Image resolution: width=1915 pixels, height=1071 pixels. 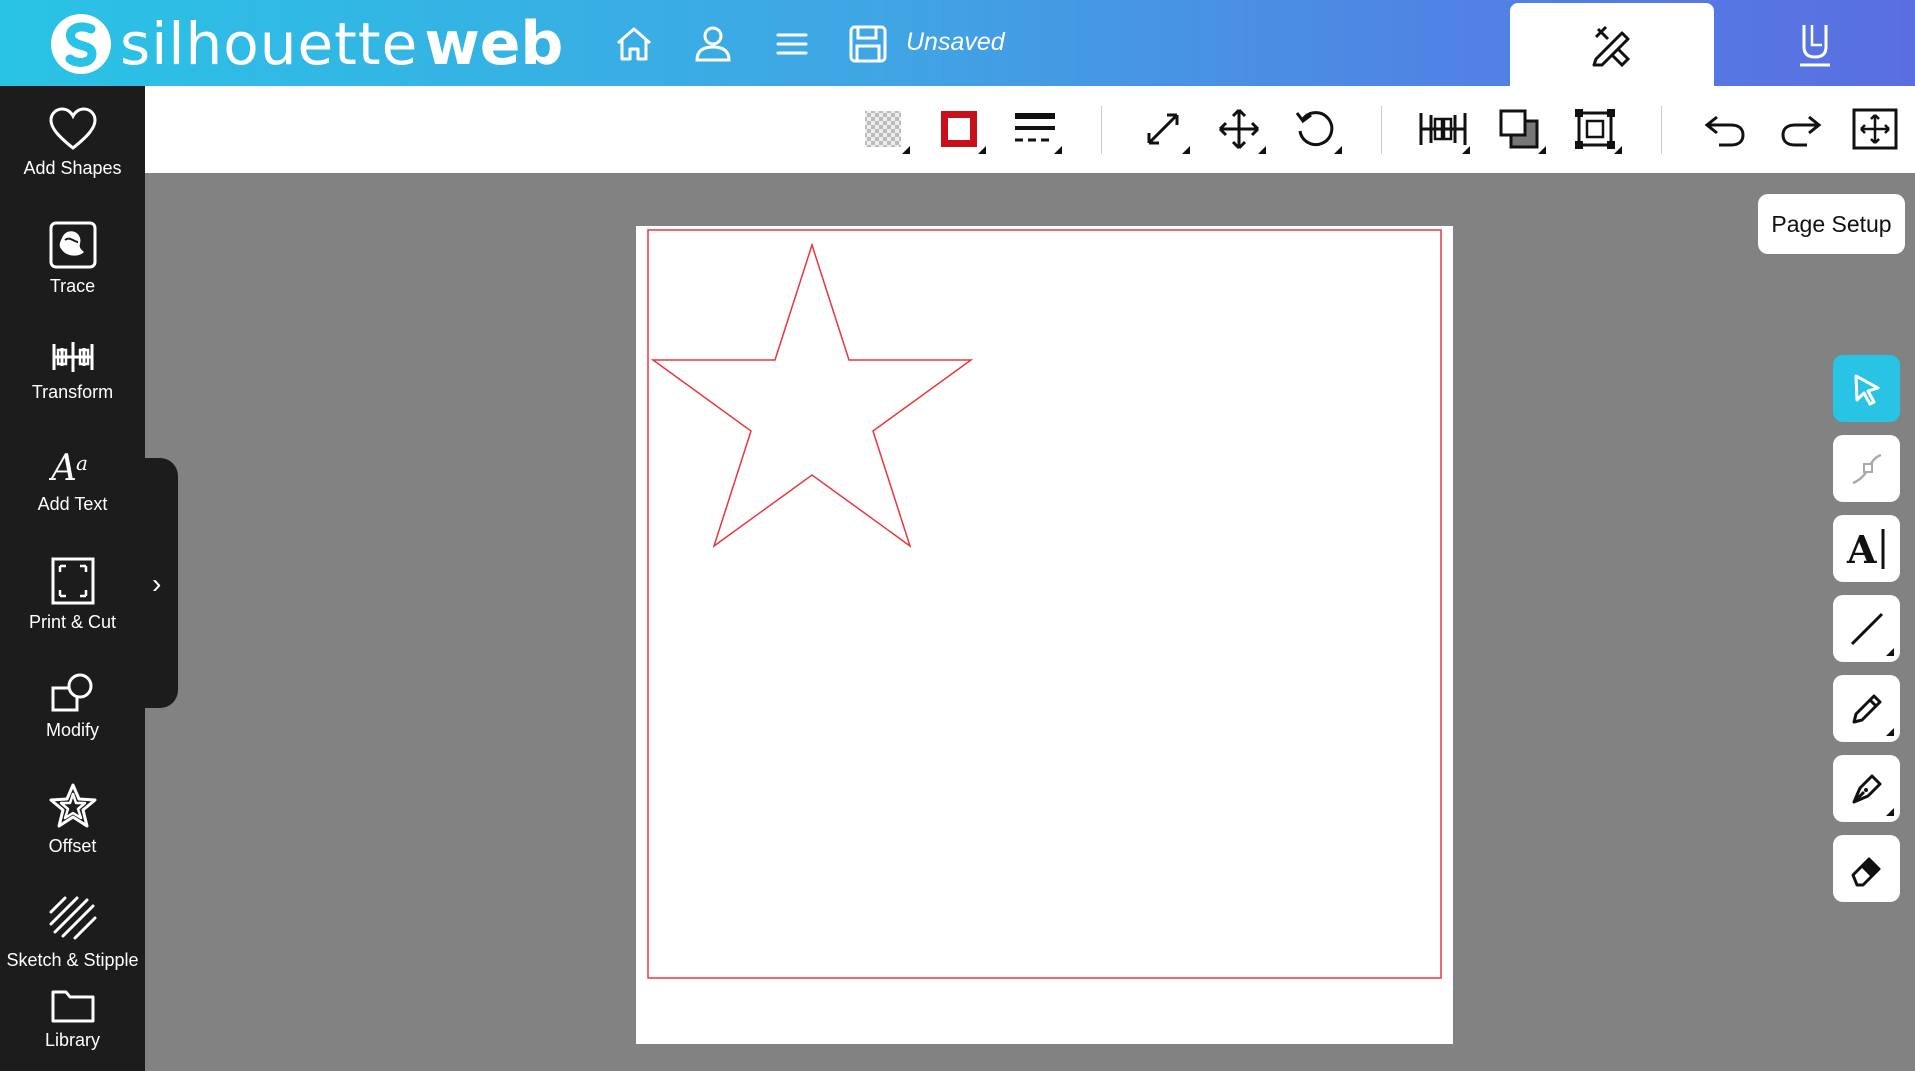 What do you see at coordinates (72, 357) in the screenshot?
I see `transform-icon` at bounding box center [72, 357].